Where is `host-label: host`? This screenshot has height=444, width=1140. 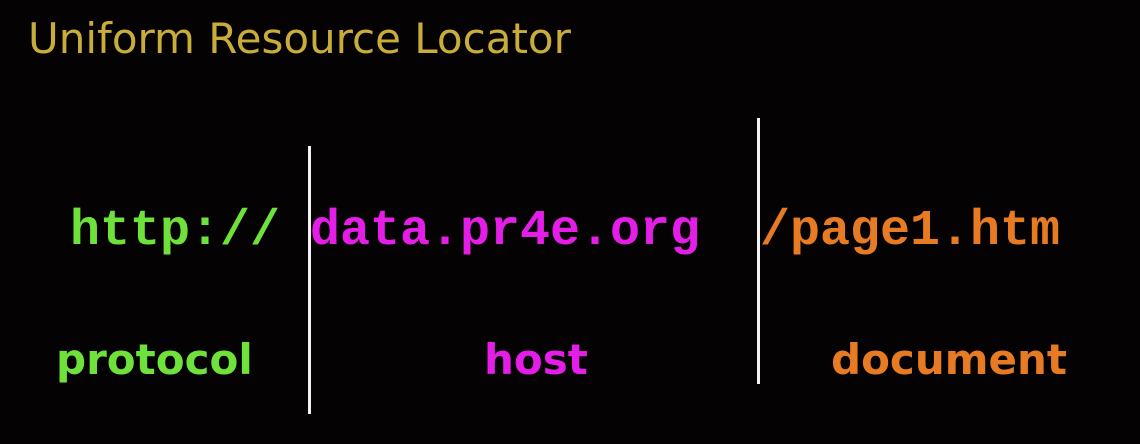
host-label: host is located at coordinates (536, 359).